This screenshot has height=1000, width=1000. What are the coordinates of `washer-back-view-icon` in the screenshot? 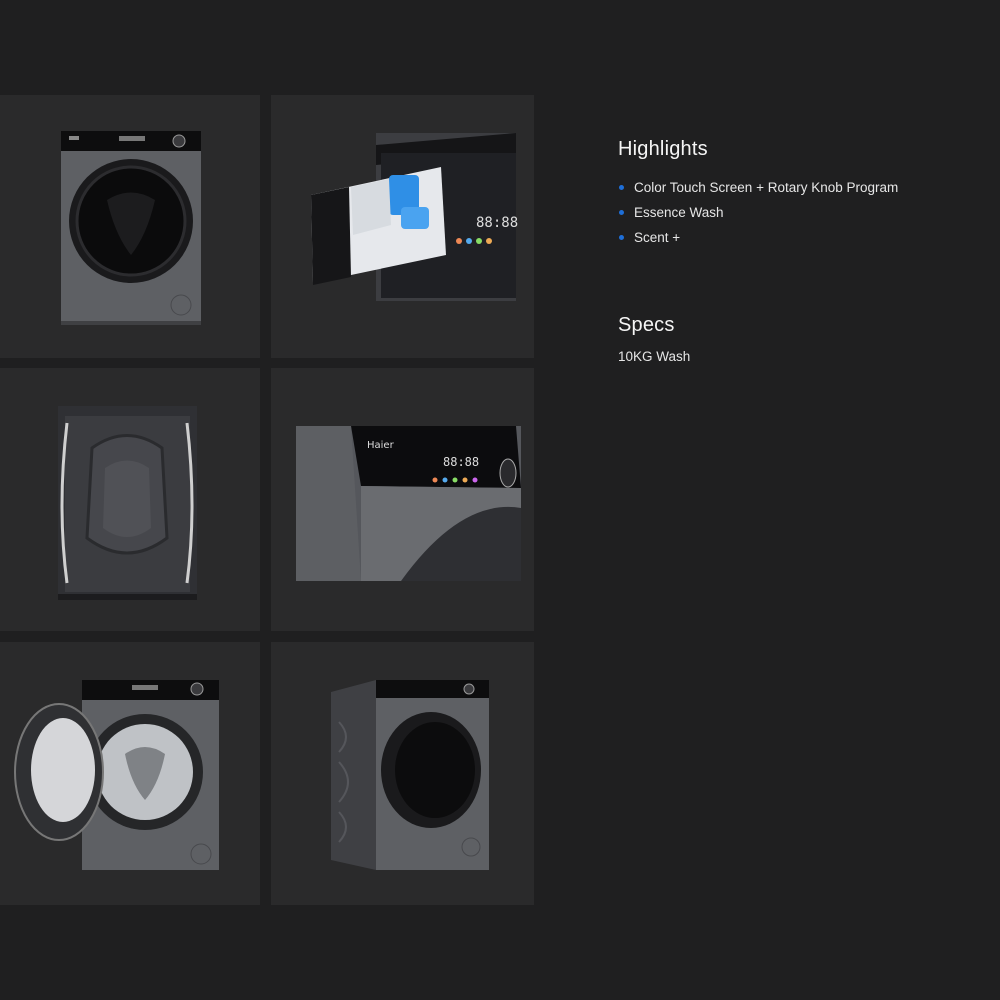 It's located at (127, 503).